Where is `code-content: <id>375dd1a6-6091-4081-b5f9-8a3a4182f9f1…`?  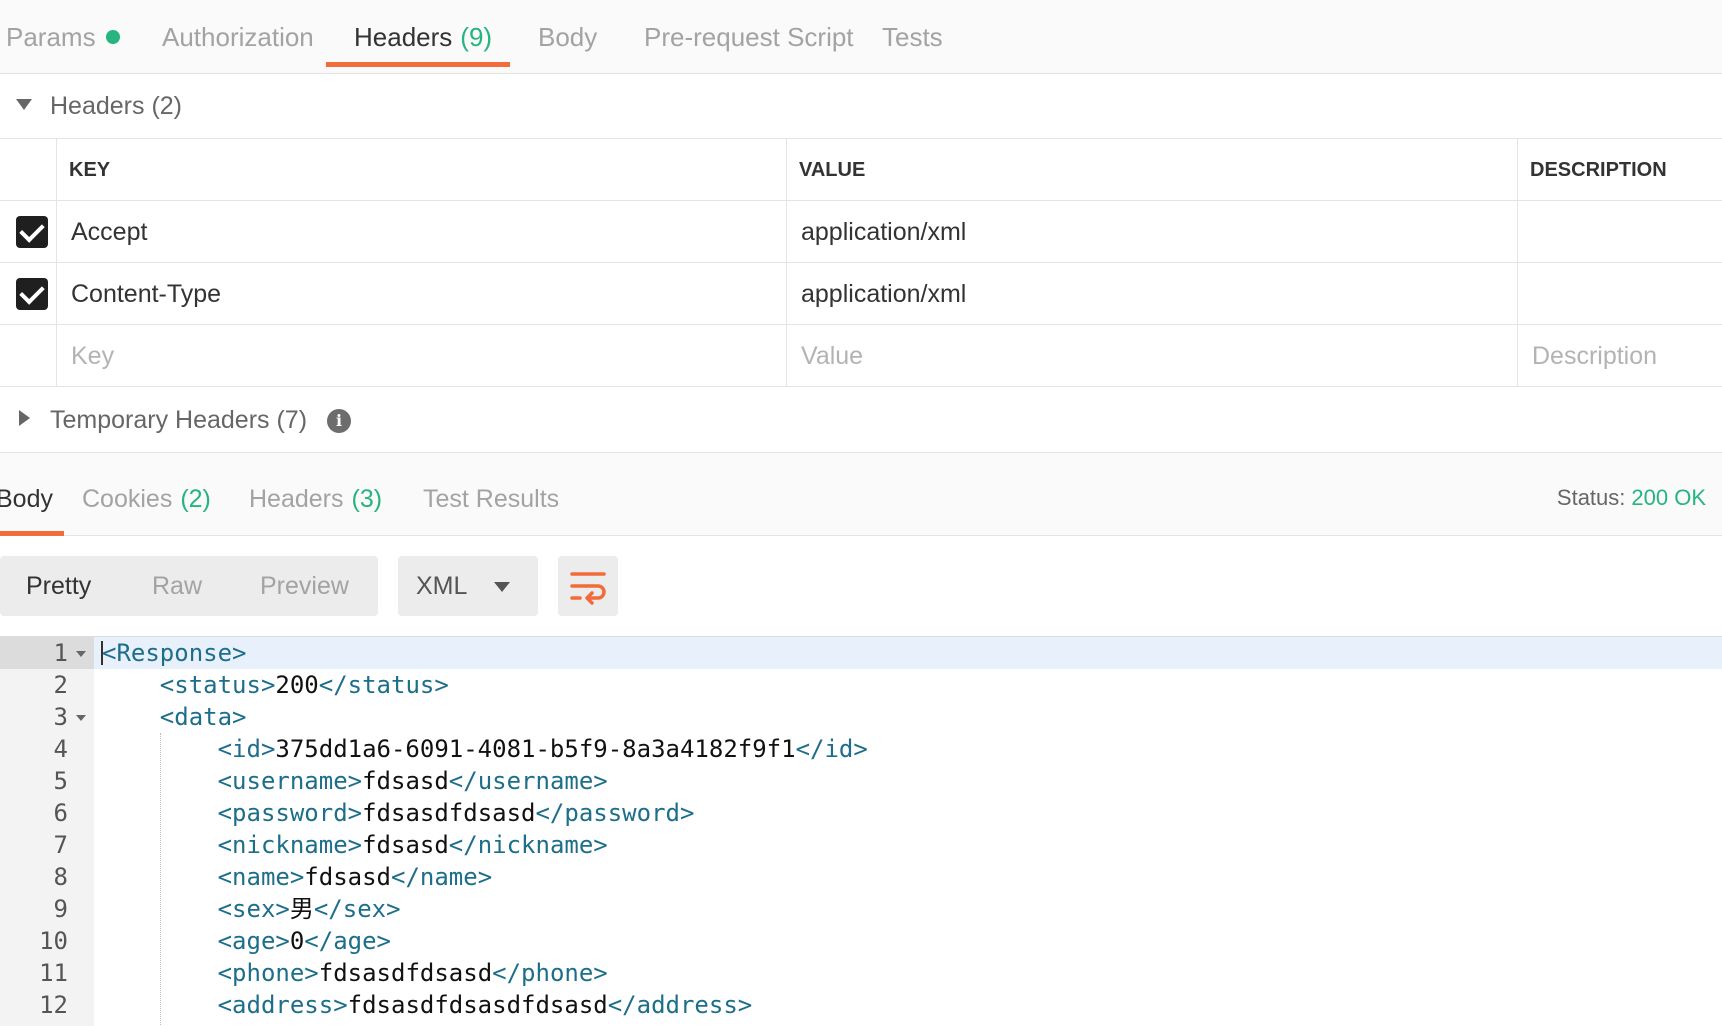 code-content: <id>375dd1a6-6091-4081-b5f9-8a3a4182f9f1… is located at coordinates (485, 749).